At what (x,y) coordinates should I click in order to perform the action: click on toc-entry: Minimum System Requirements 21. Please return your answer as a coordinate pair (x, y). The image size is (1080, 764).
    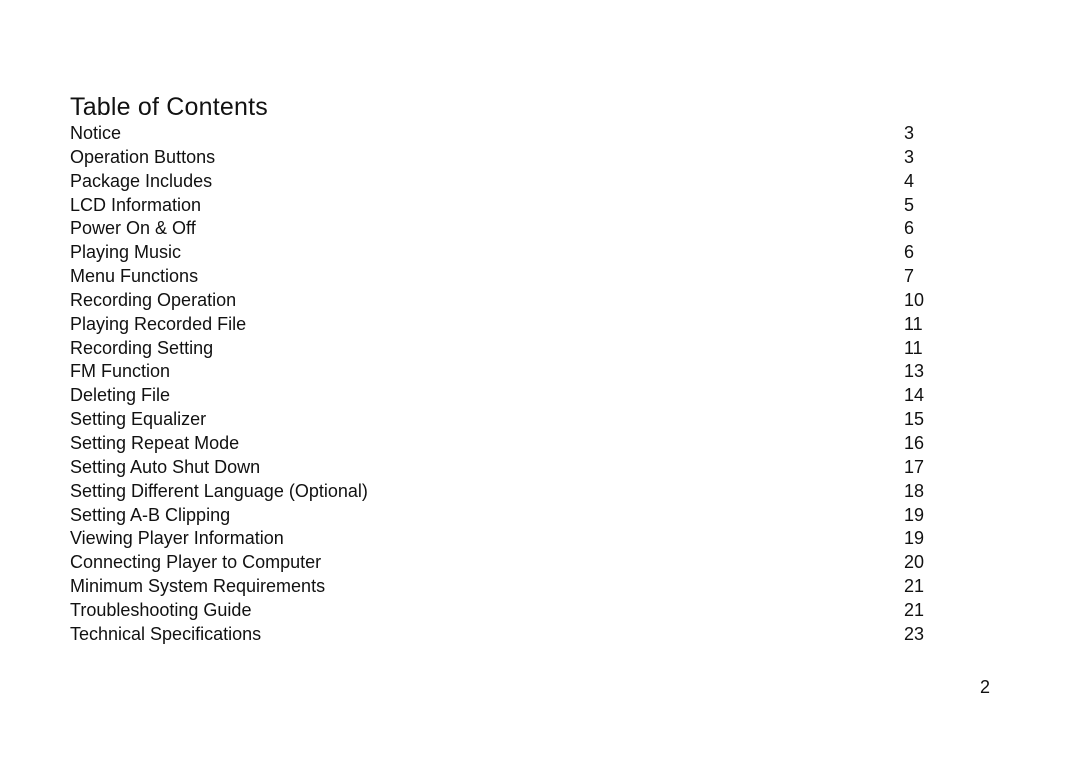
    Looking at the image, I should click on (500, 587).